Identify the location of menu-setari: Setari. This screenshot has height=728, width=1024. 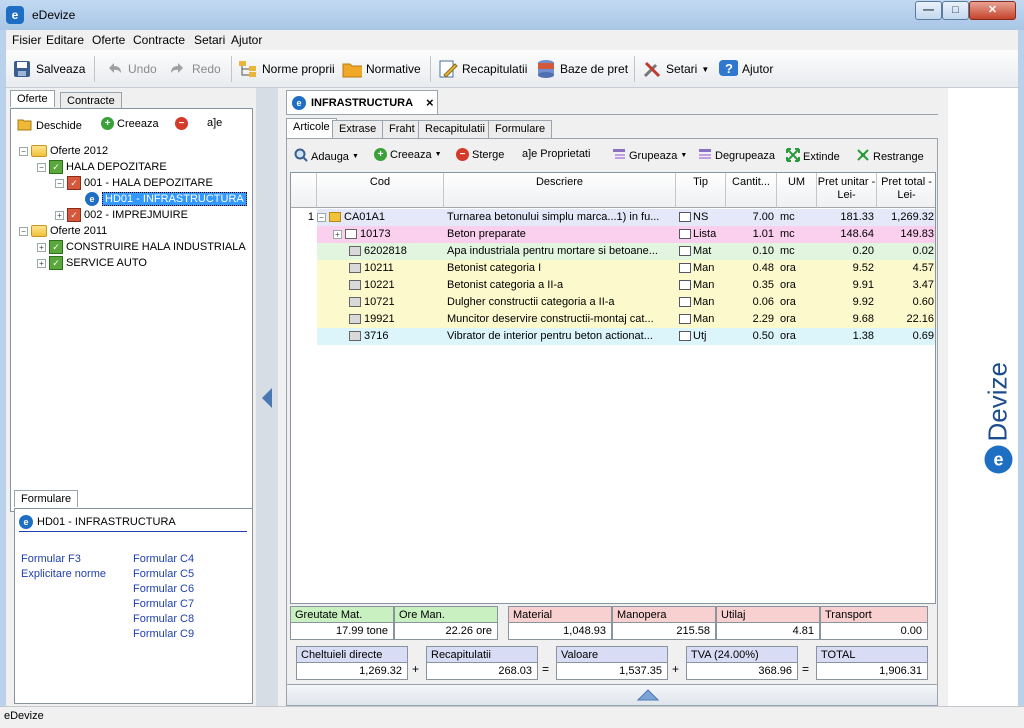
(209, 40).